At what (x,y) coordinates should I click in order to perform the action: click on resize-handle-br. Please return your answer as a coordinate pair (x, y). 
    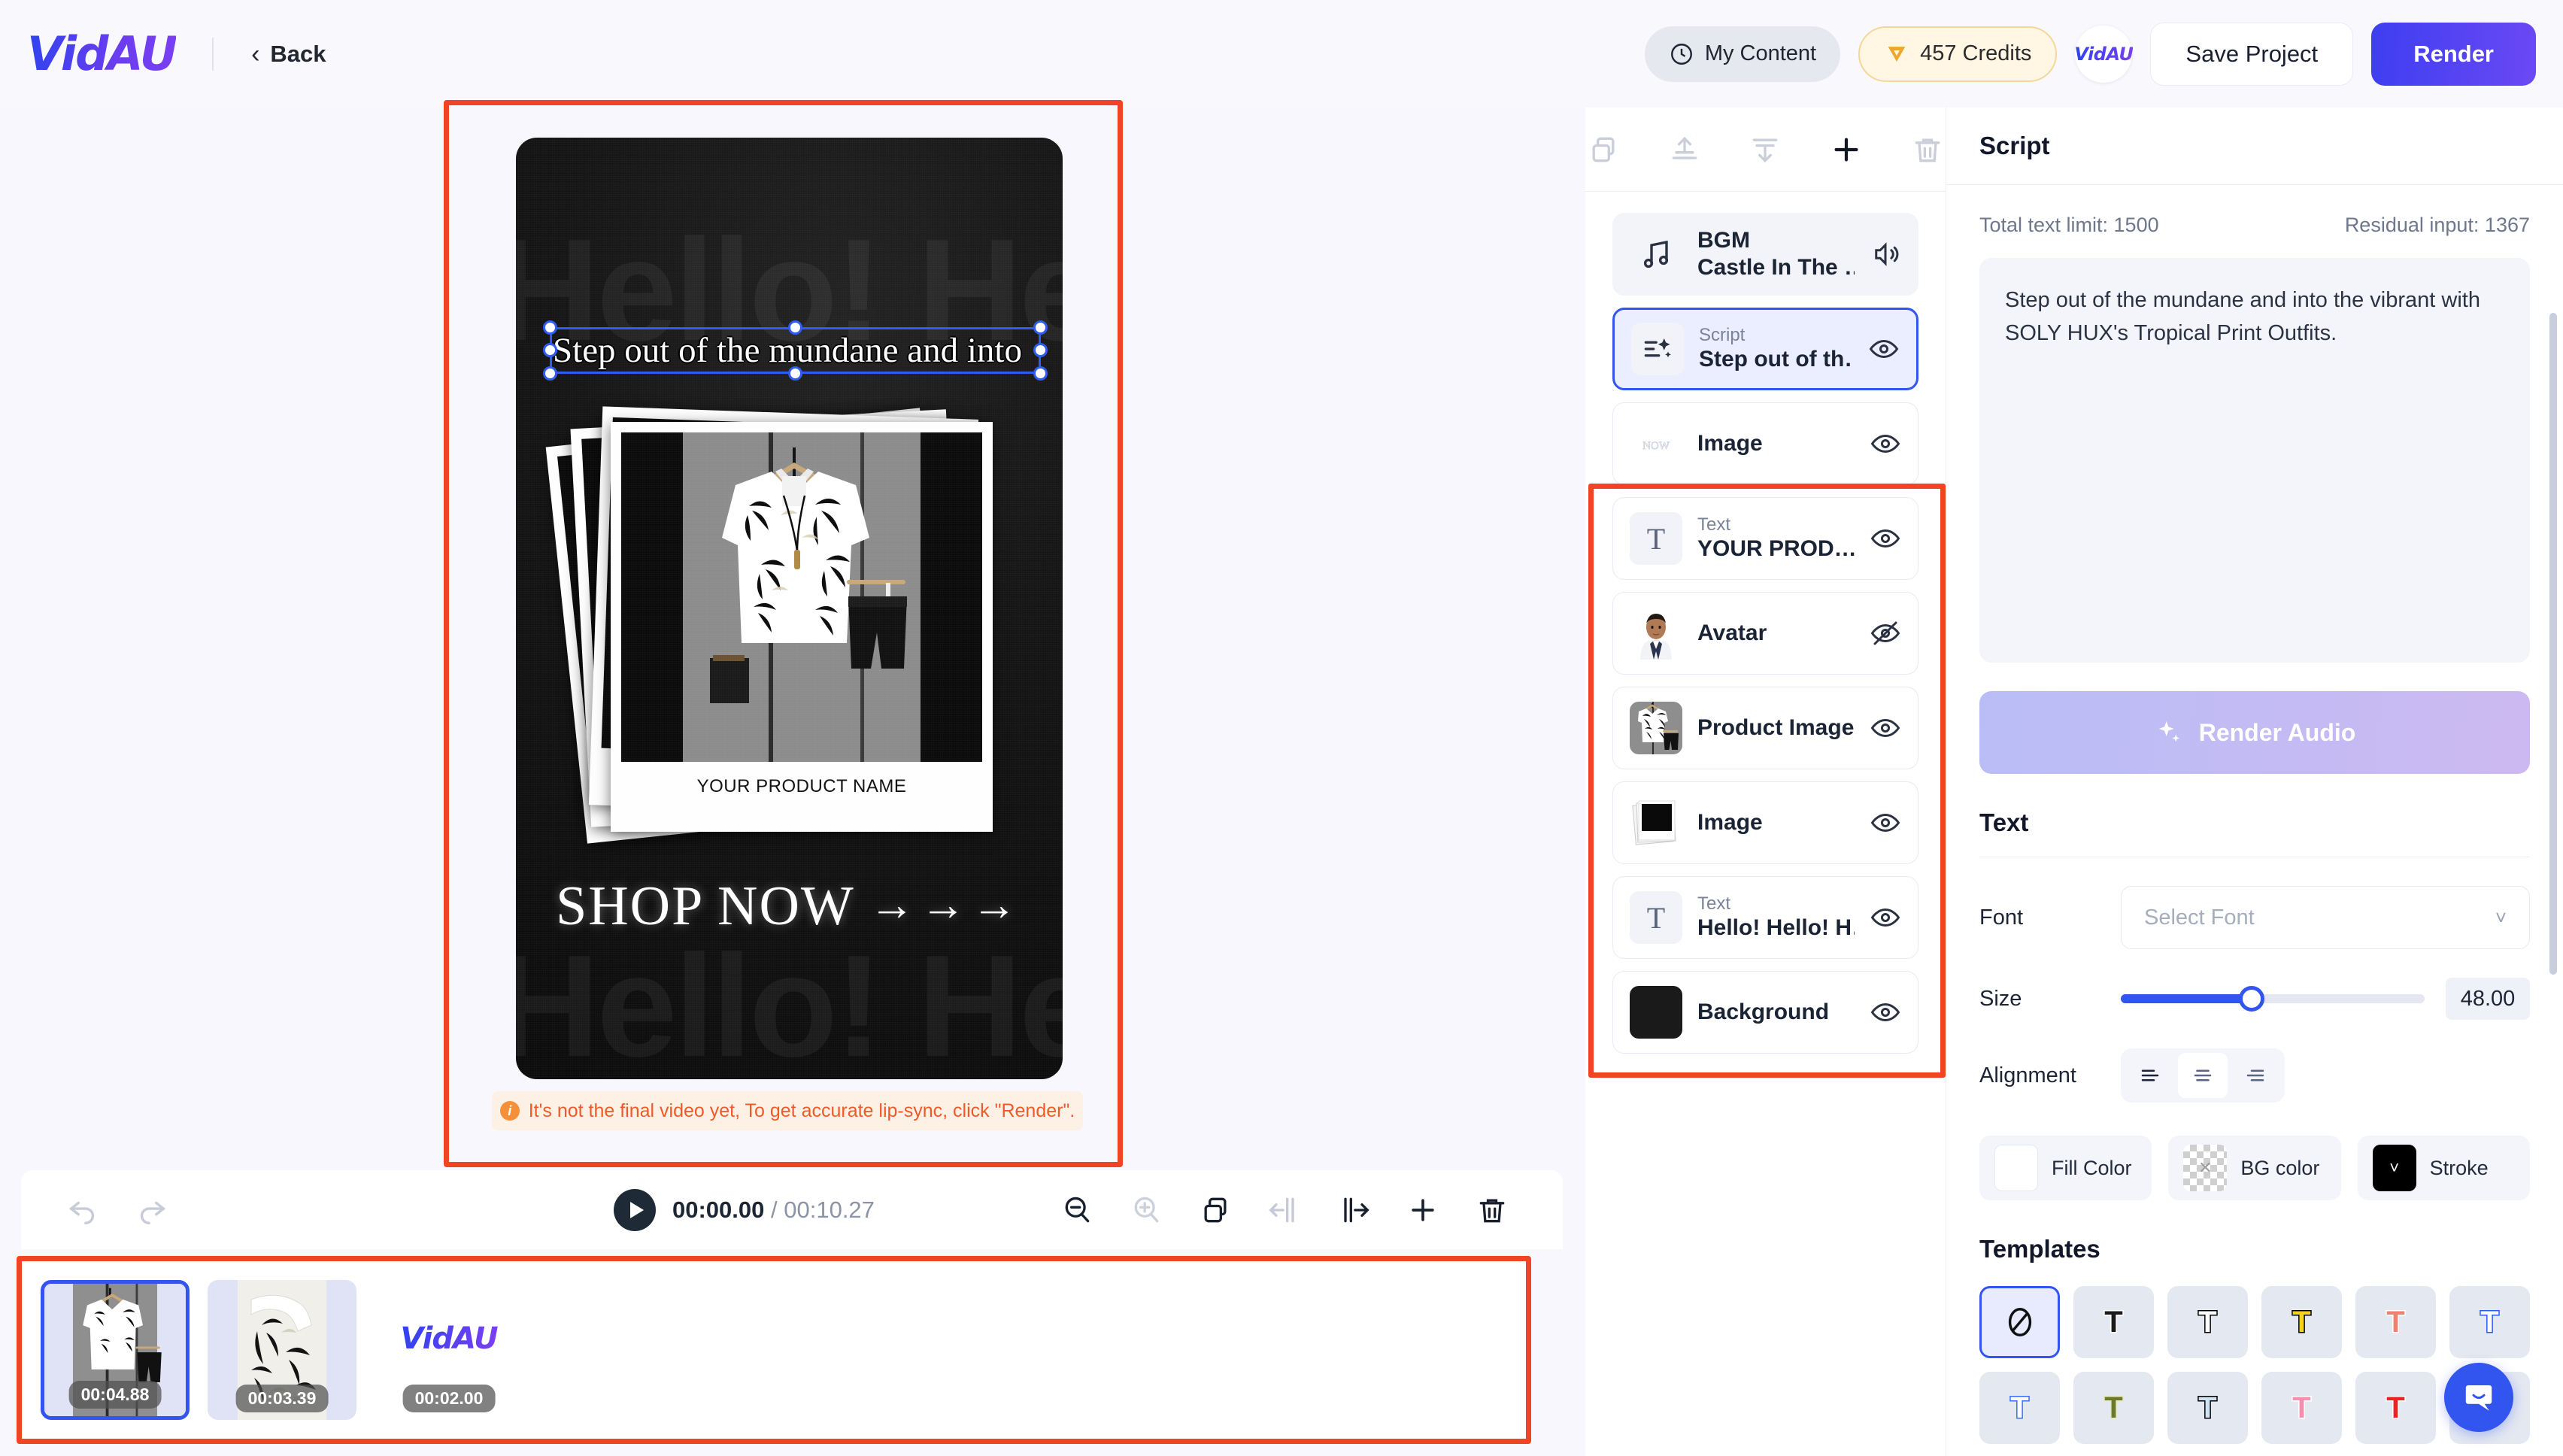
    Looking at the image, I should click on (1040, 373).